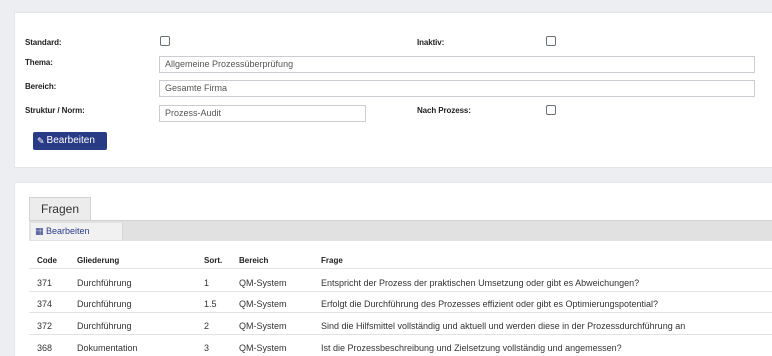  What do you see at coordinates (45, 326) in the screenshot?
I see `cell-code: 372` at bounding box center [45, 326].